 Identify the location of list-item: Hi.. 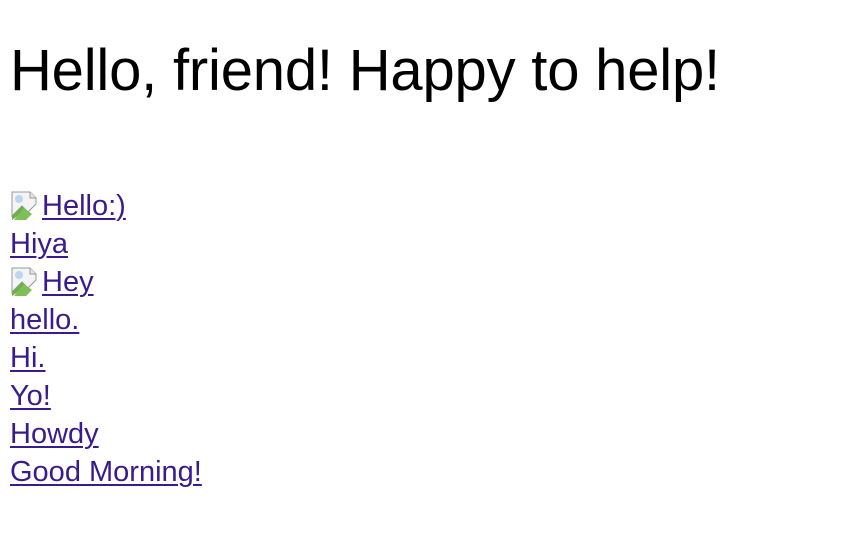
(210, 358).